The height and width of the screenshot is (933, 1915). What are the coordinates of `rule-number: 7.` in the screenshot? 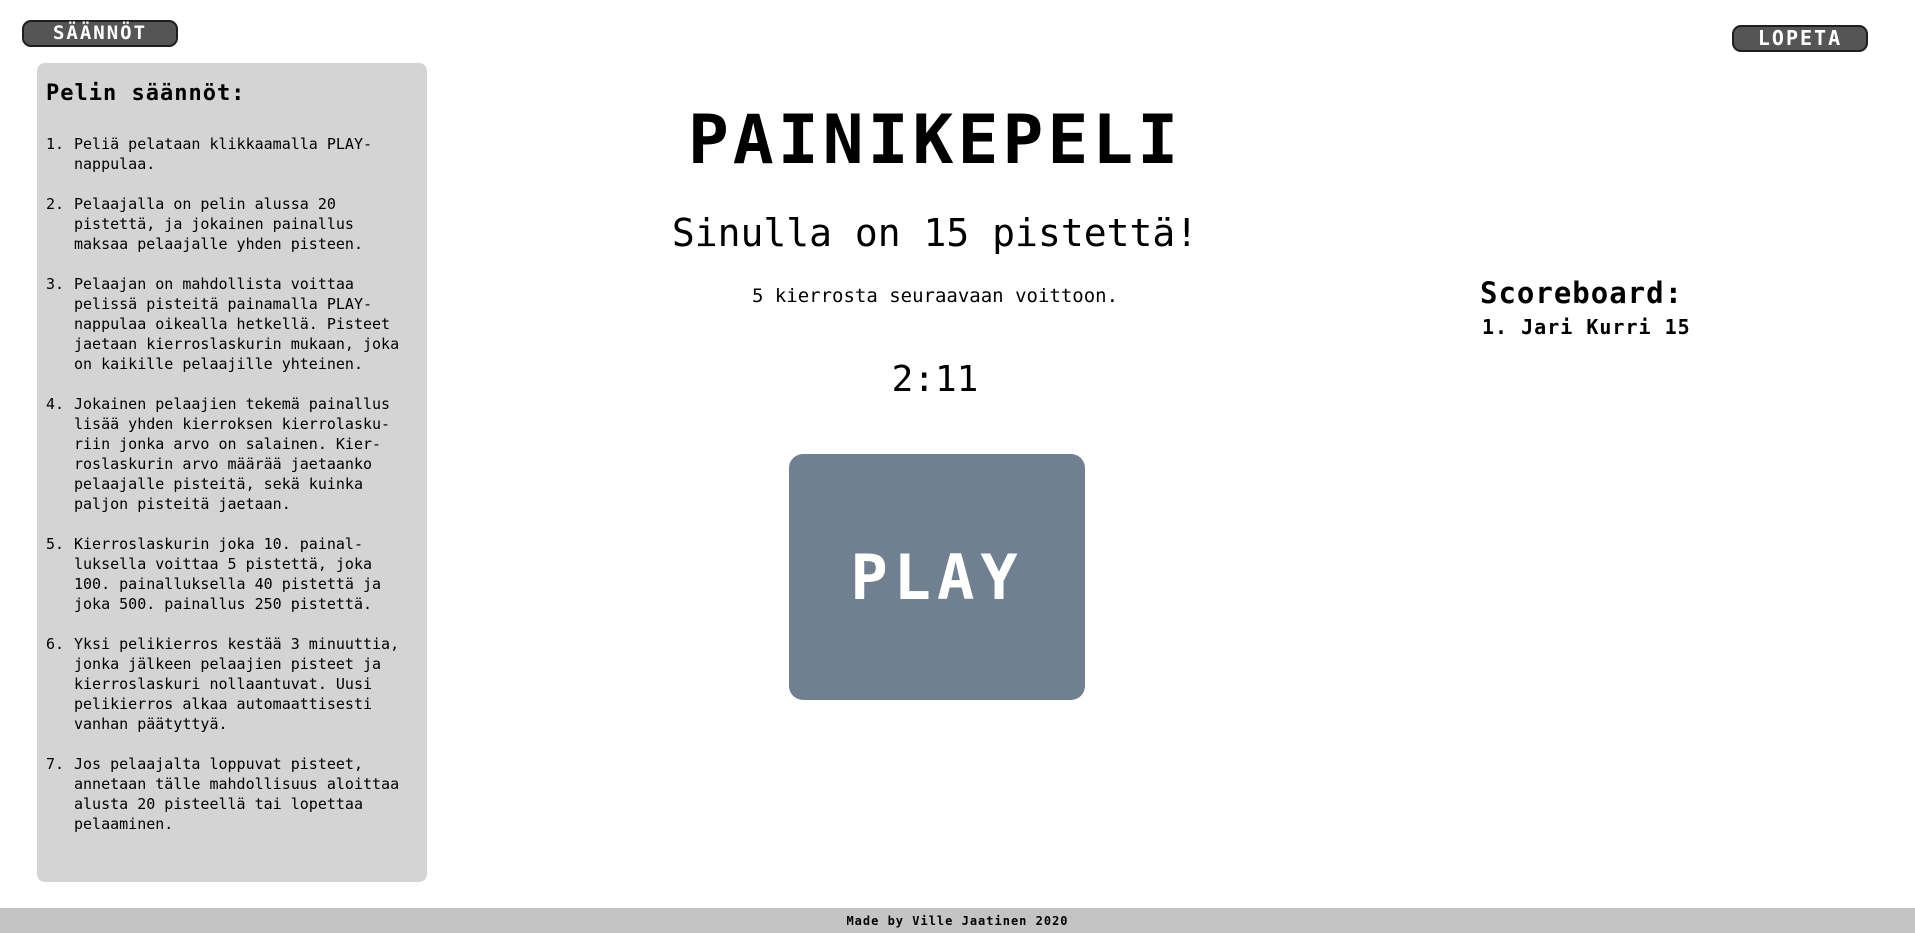 It's located at (55, 764).